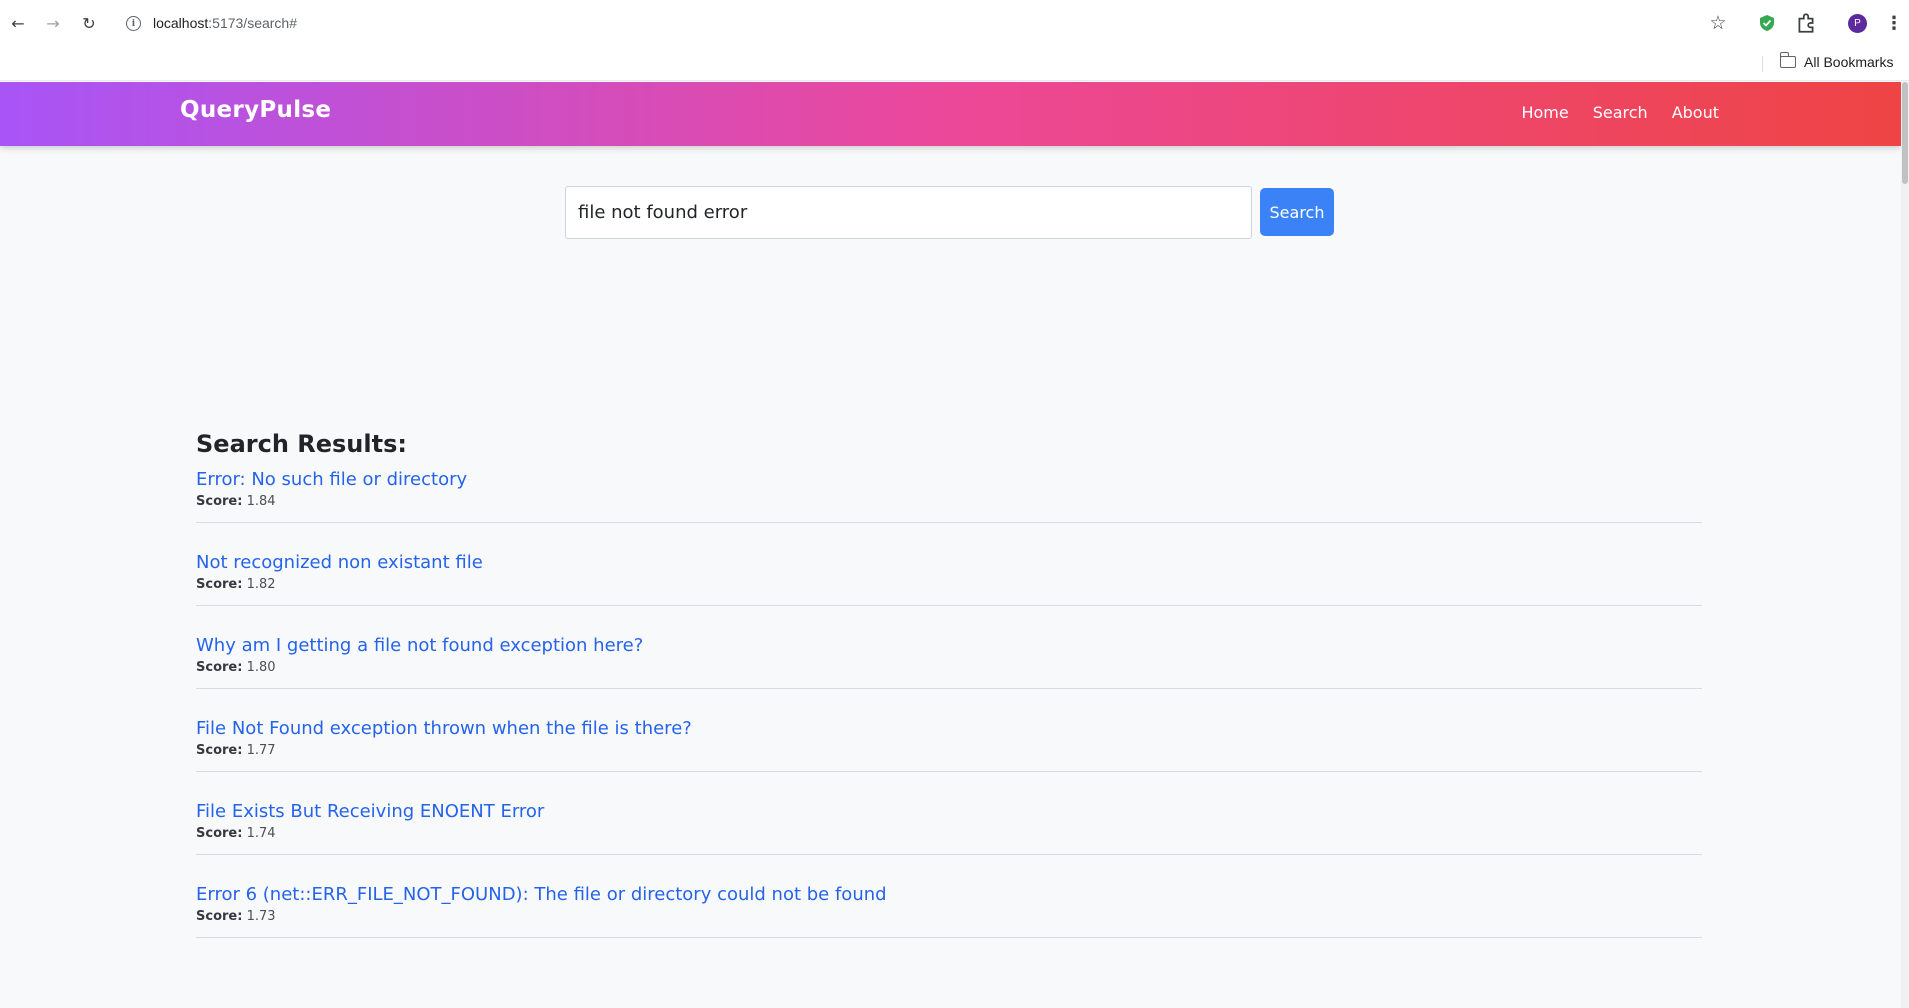 The height and width of the screenshot is (1008, 1909). Describe the element at coordinates (949, 562) in the screenshot. I see `result-title-link: Not recognized non existant file` at that location.